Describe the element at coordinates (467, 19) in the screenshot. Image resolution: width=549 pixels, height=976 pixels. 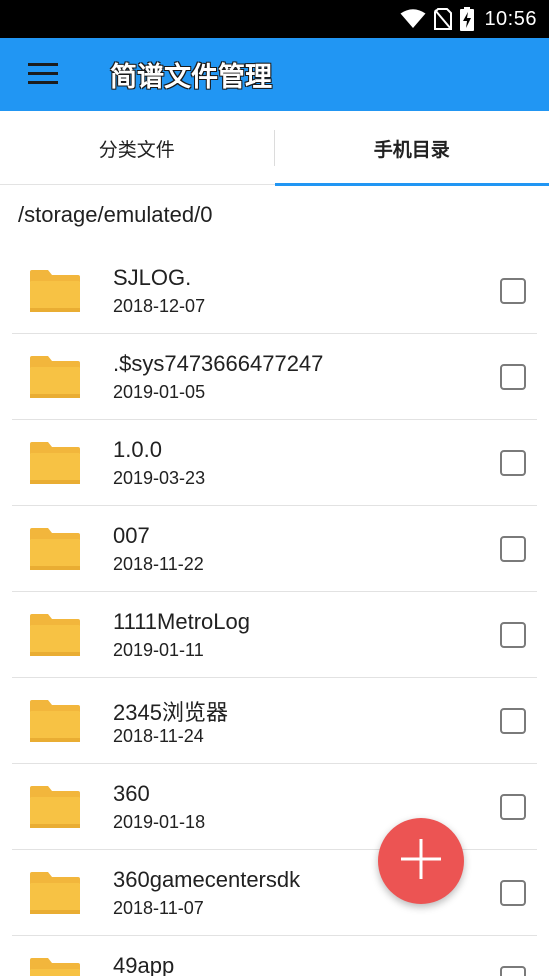
I see `battery-charging-icon` at that location.